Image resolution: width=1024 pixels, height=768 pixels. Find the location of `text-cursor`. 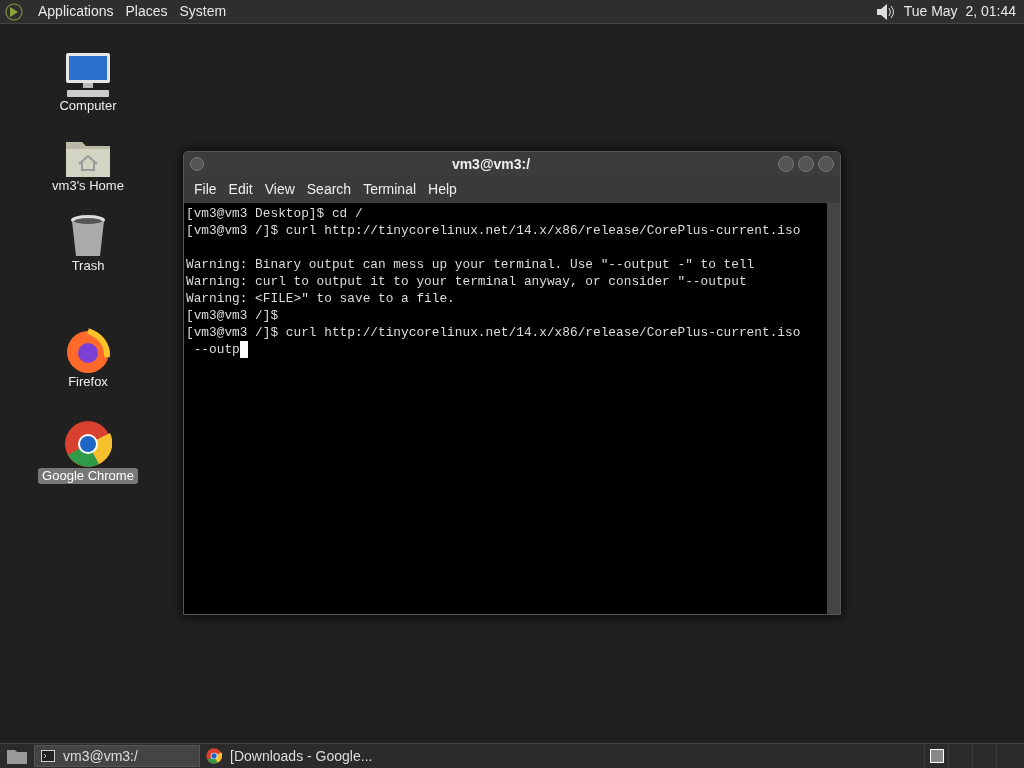

text-cursor is located at coordinates (243, 349).